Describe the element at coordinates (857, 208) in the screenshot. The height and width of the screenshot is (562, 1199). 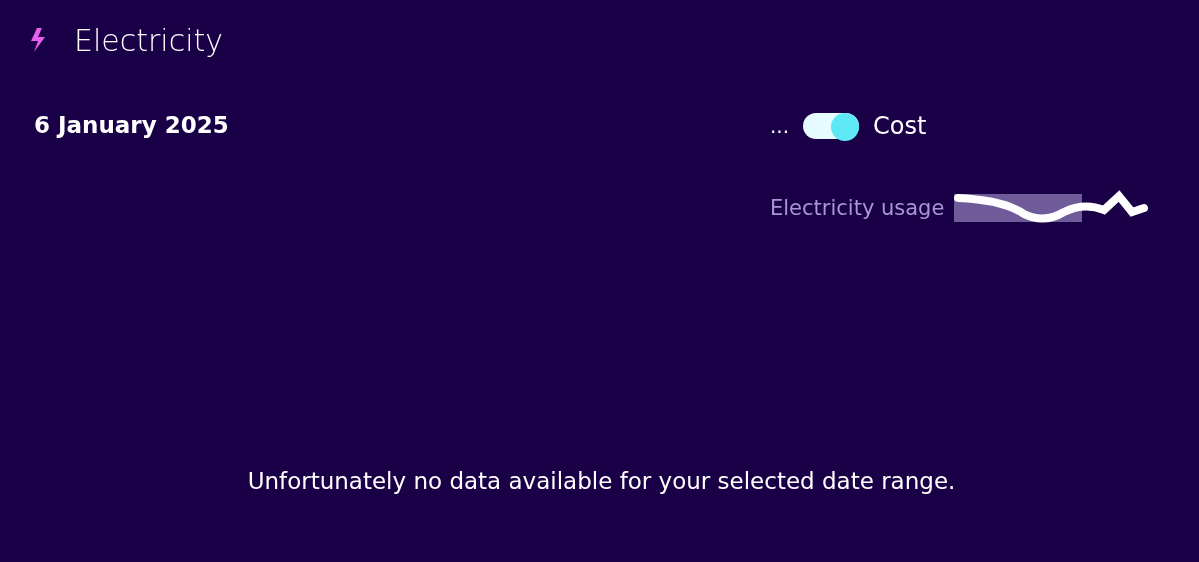
I see `usage-label: Electricity usage` at that location.